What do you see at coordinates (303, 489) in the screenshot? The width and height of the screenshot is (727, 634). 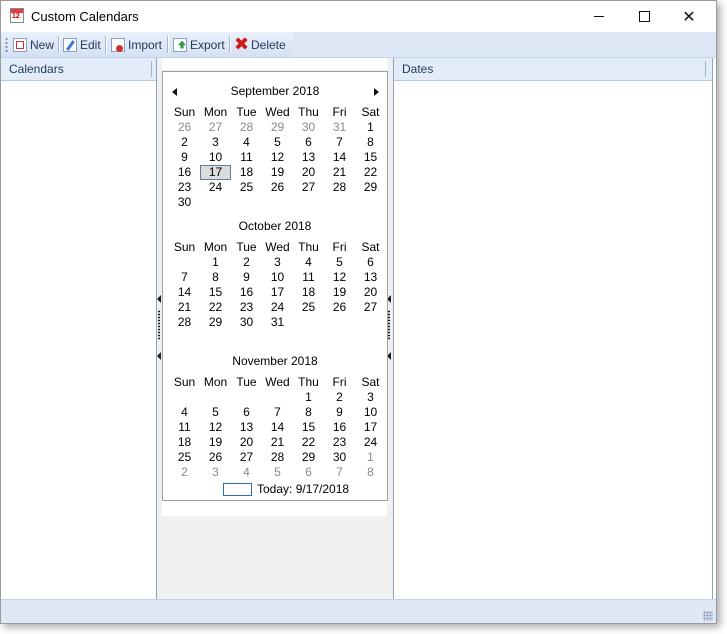 I see `today-link: Today: 9/17/2018` at bounding box center [303, 489].